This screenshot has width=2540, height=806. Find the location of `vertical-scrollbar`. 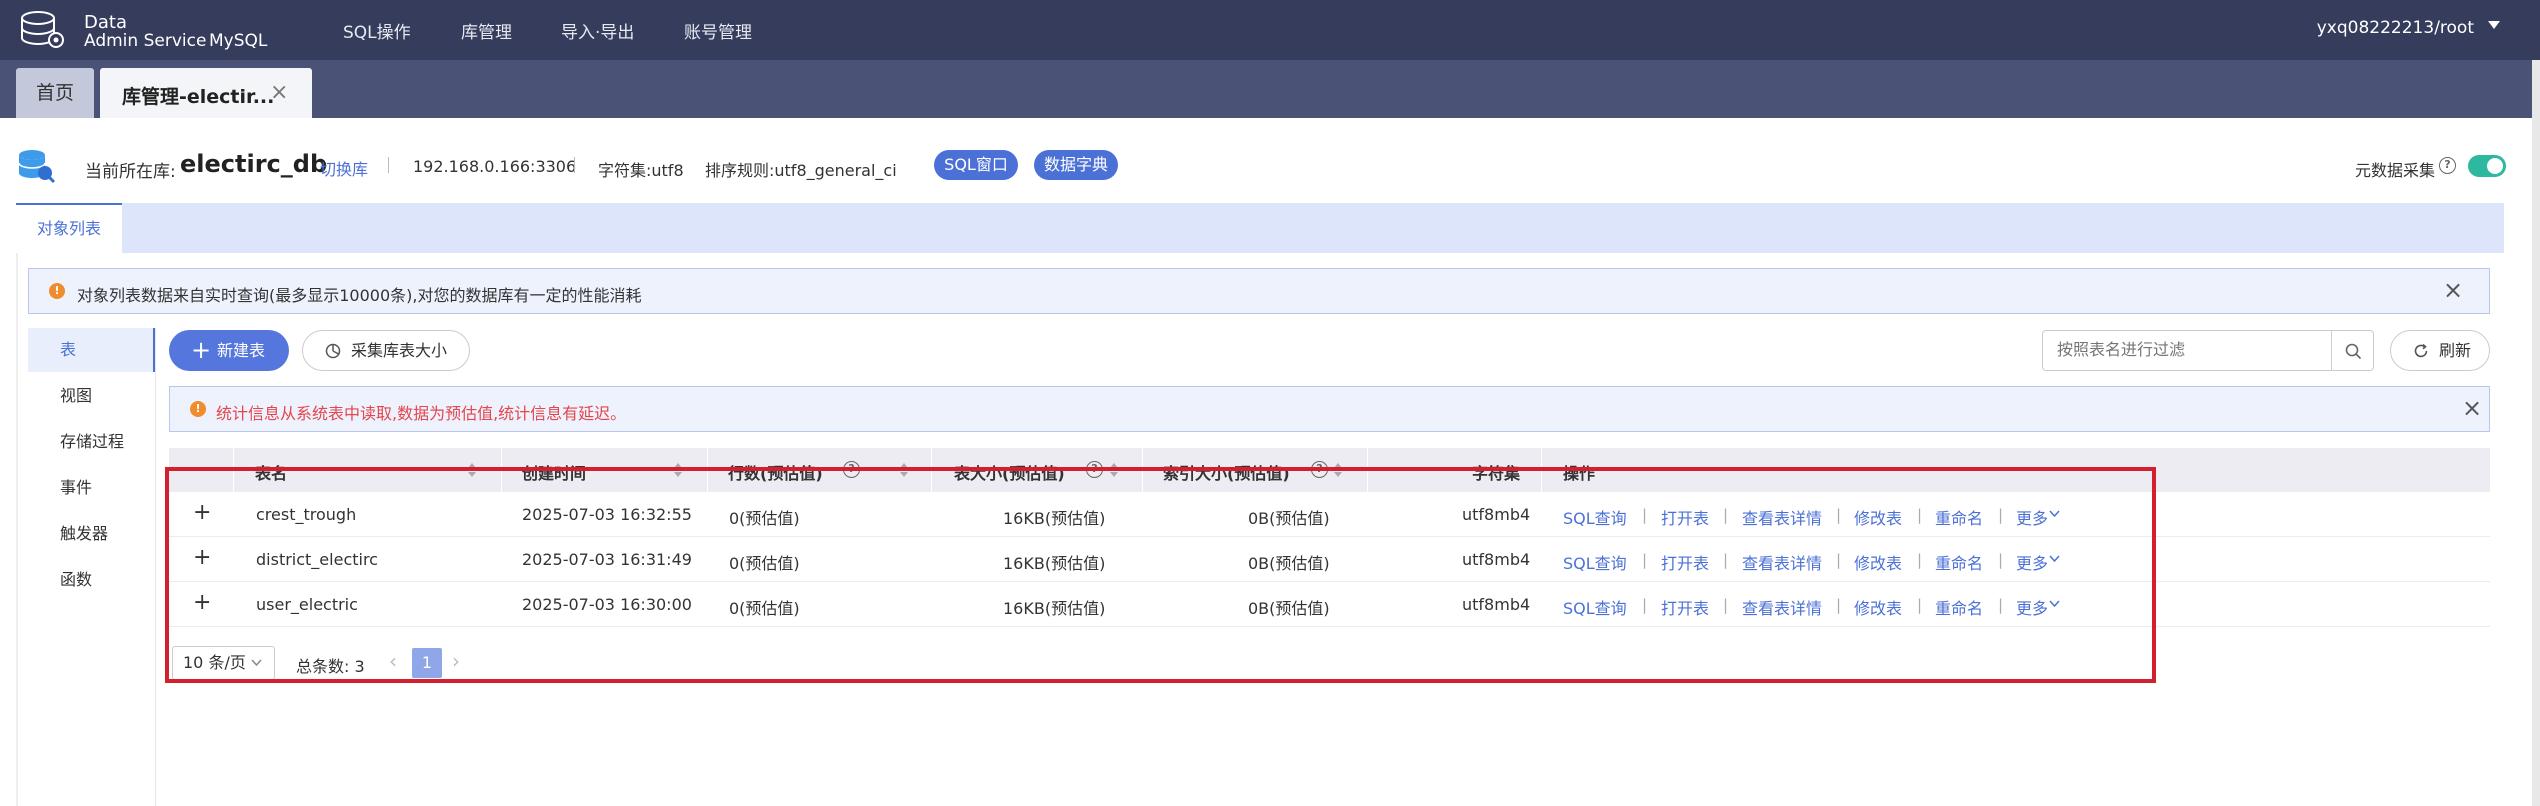

vertical-scrollbar is located at coordinates (2536, 433).